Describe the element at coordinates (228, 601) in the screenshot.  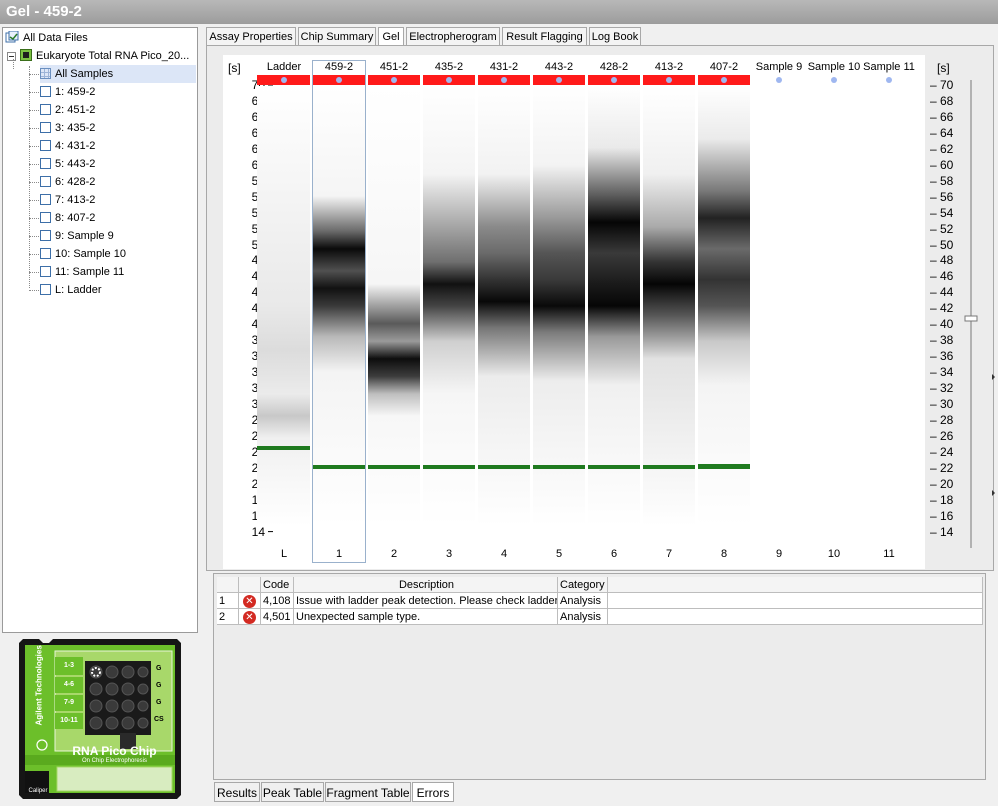
I see `row-number: 1` at that location.